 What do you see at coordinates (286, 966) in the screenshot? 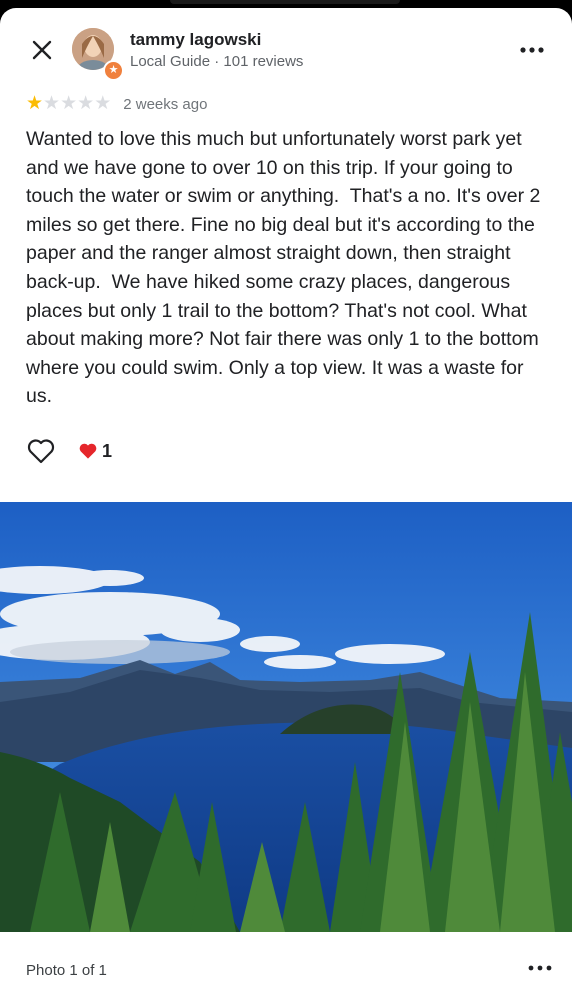
I see `photo-footer: Photo 1 of 1` at bounding box center [286, 966].